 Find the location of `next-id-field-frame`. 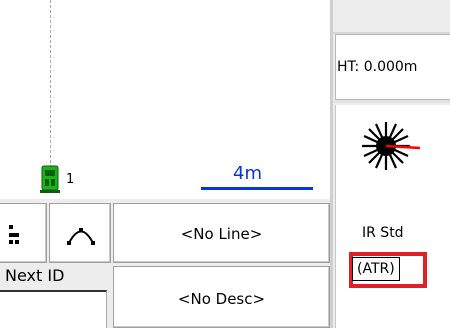

next-id-field-frame is located at coordinates (53, 309).